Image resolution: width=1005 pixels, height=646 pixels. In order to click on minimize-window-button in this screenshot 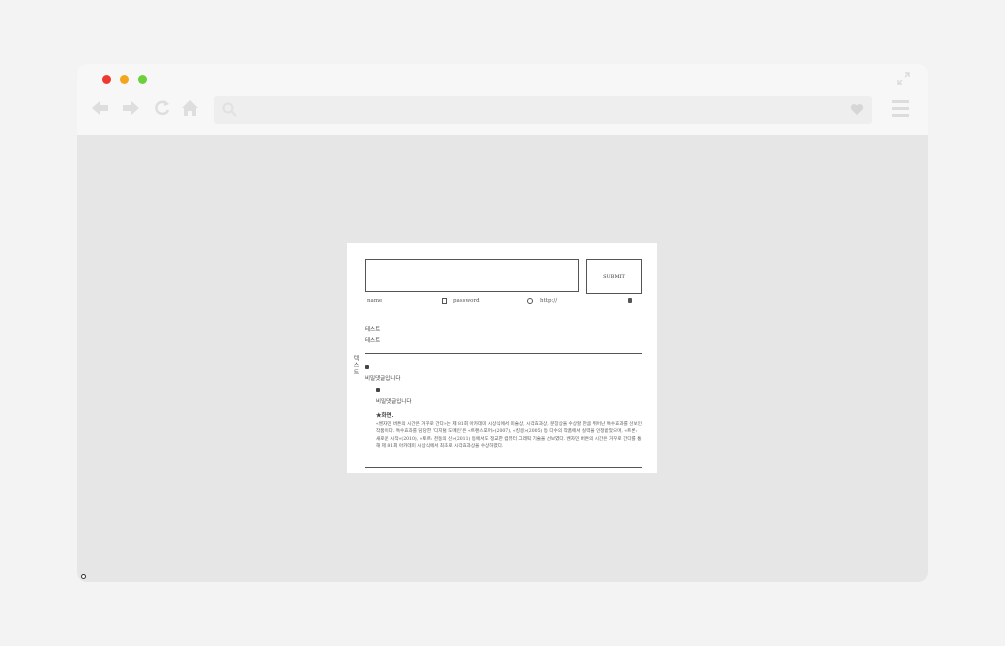, I will do `click(124, 79)`.